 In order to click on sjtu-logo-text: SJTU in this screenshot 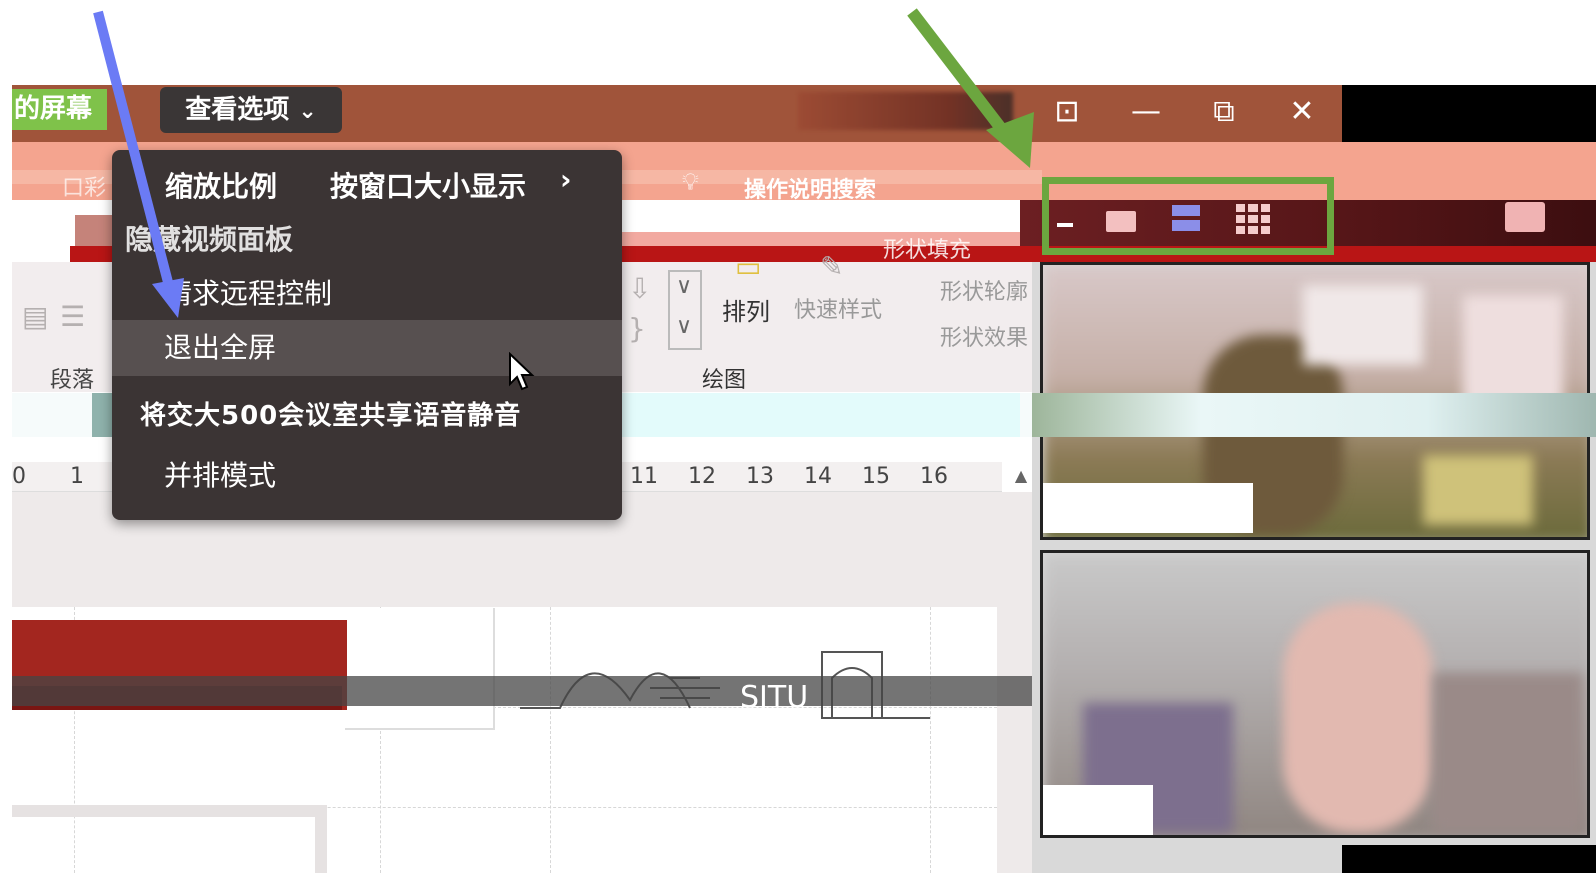, I will do `click(774, 697)`.